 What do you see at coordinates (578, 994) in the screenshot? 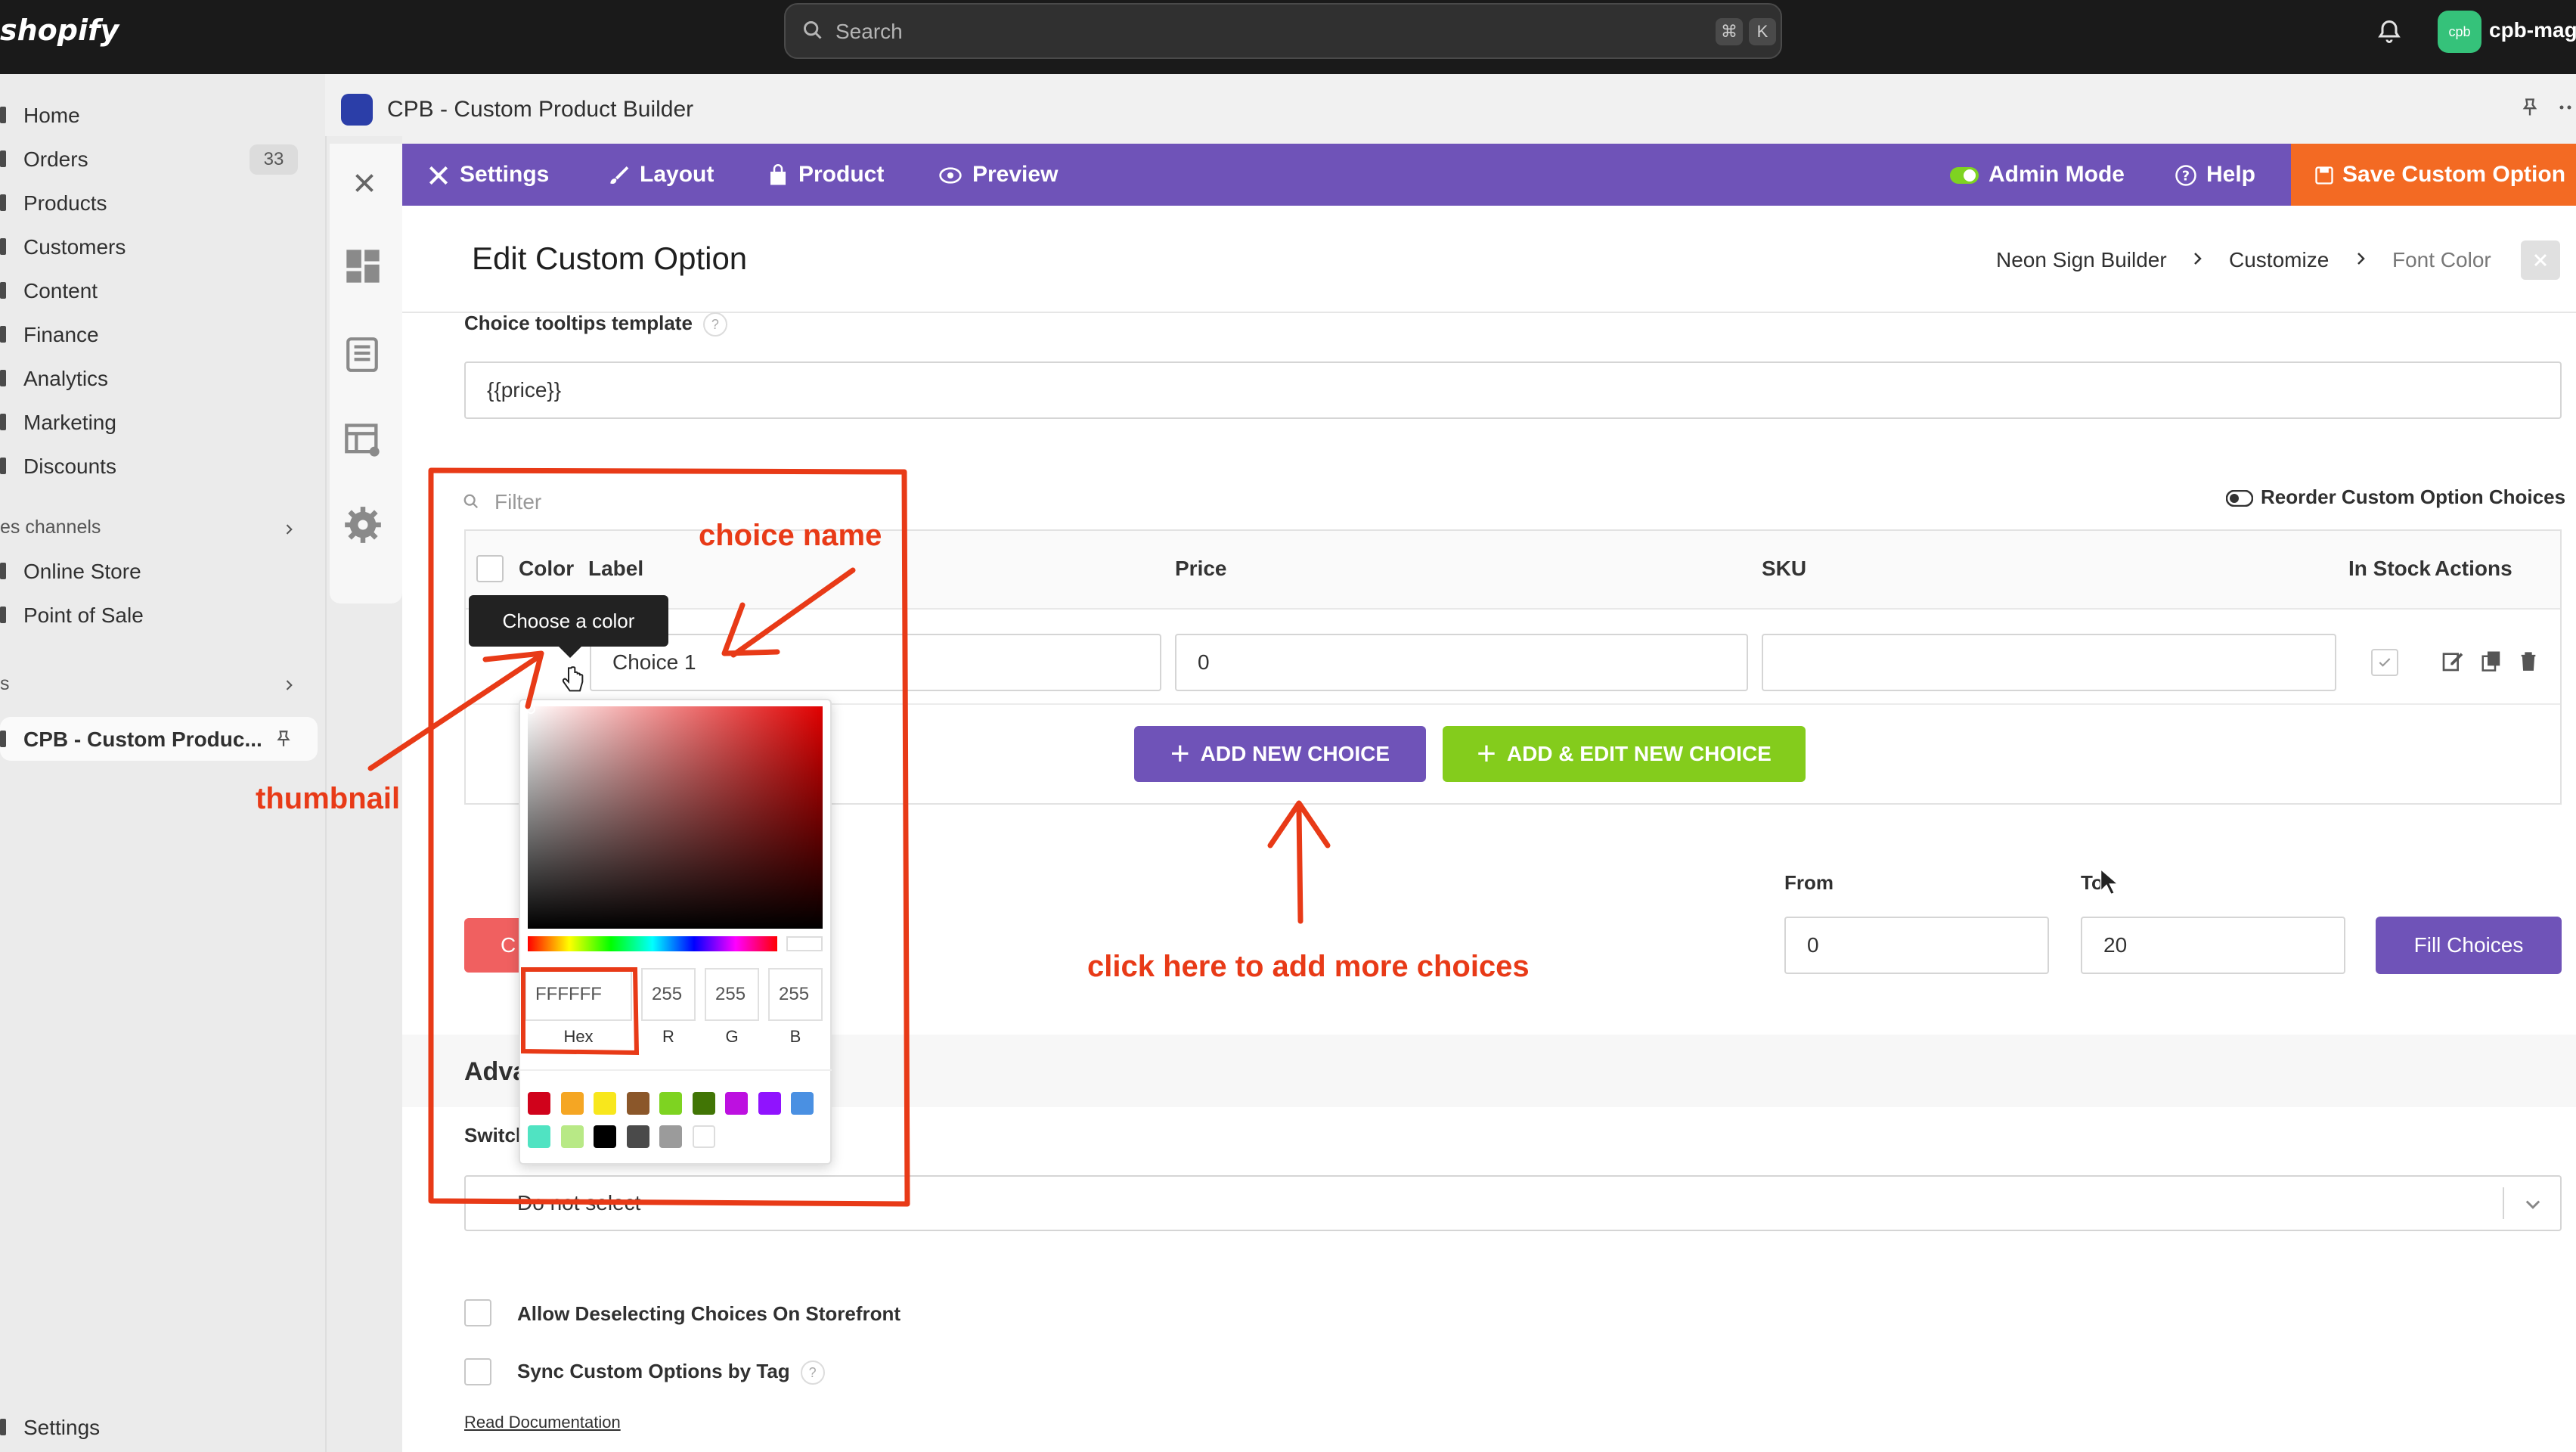
I see `hex-input: FFFFFF` at bounding box center [578, 994].